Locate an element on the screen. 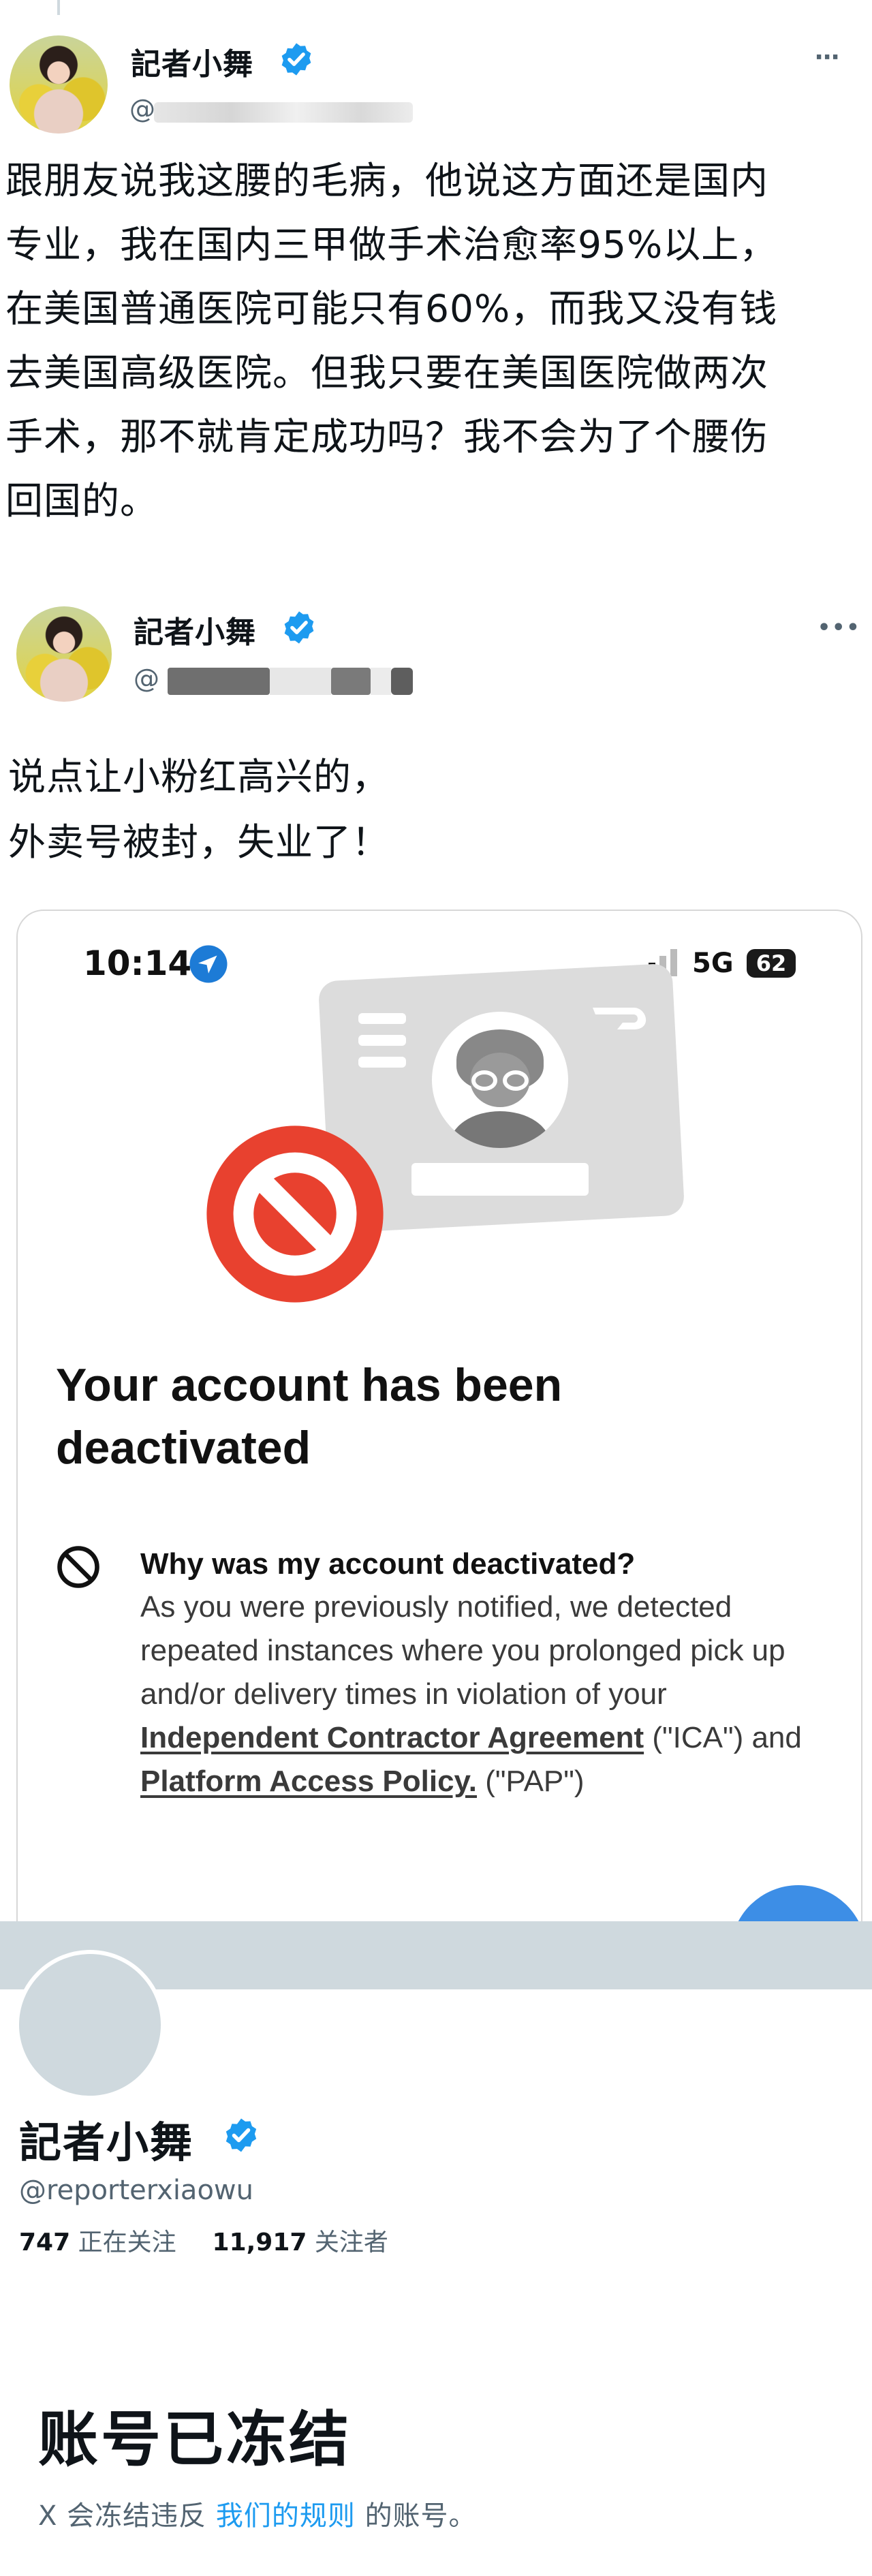 The height and width of the screenshot is (2576, 872). followers-count: 11,917 is located at coordinates (260, 2242).